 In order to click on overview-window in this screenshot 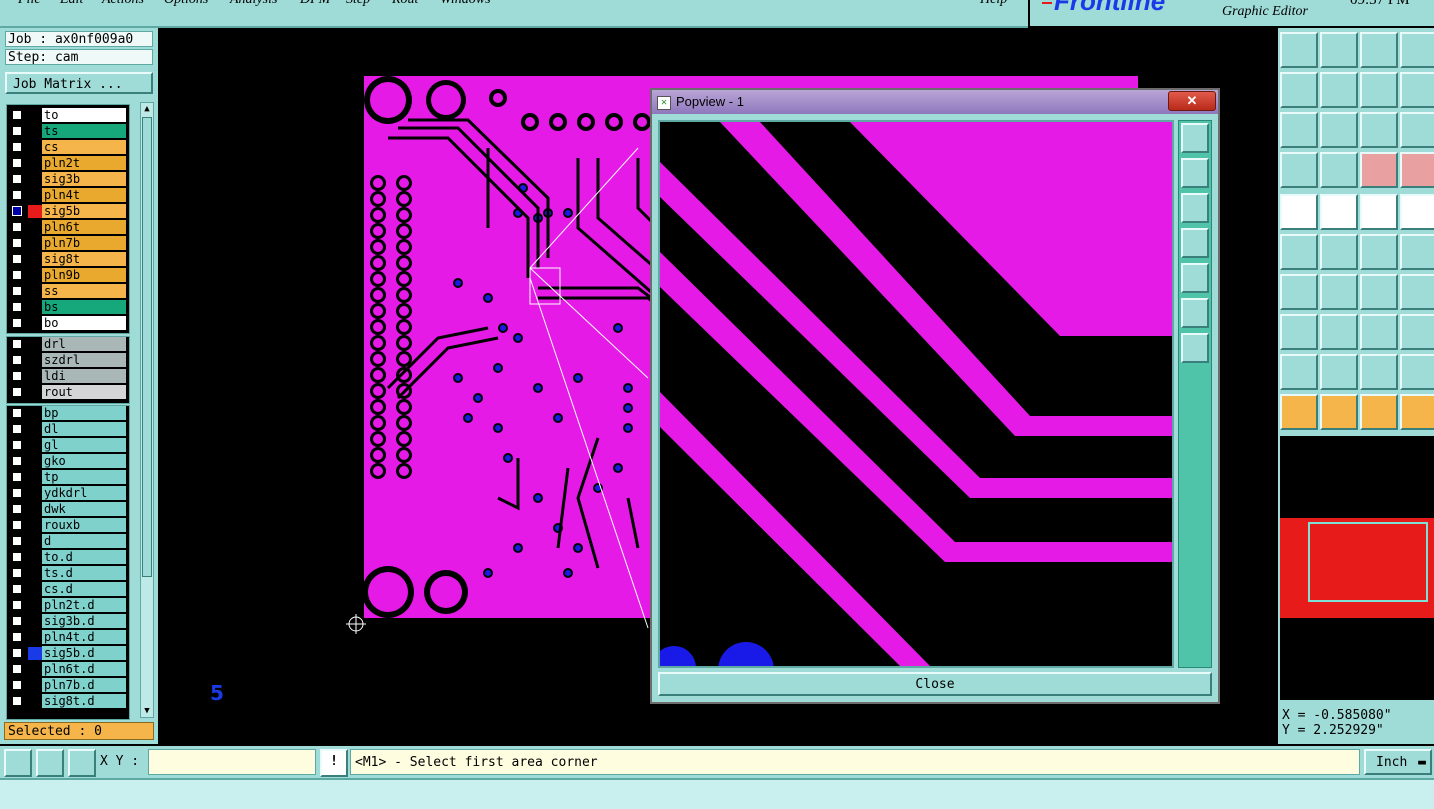, I will do `click(1368, 562)`.